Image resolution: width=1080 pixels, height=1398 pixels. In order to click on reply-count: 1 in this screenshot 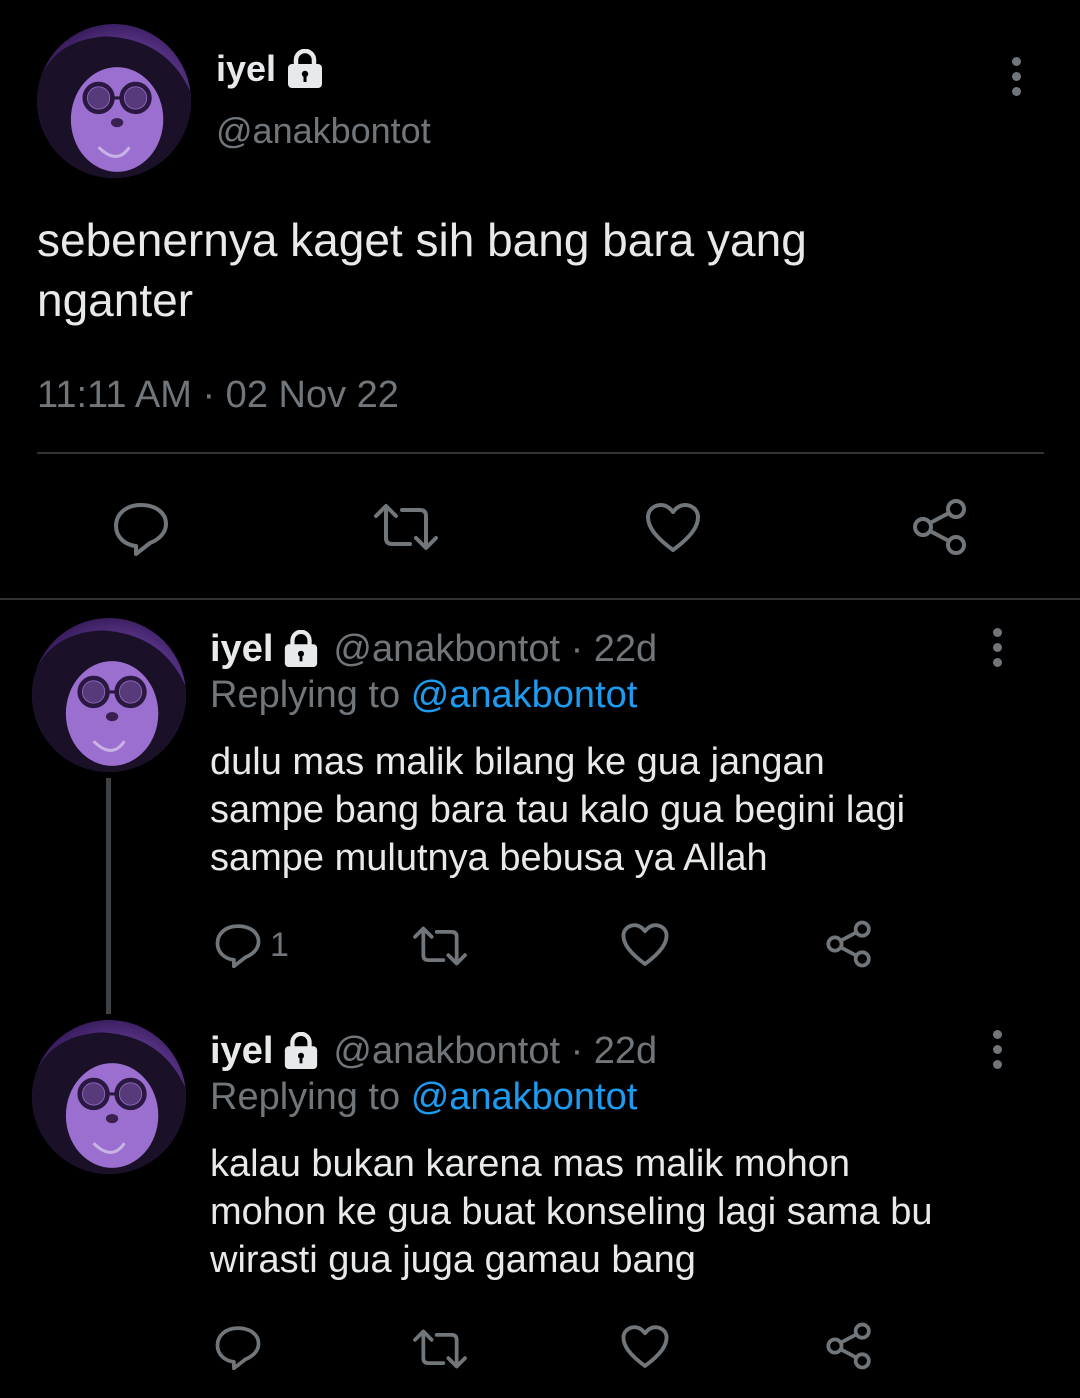, I will do `click(279, 944)`.